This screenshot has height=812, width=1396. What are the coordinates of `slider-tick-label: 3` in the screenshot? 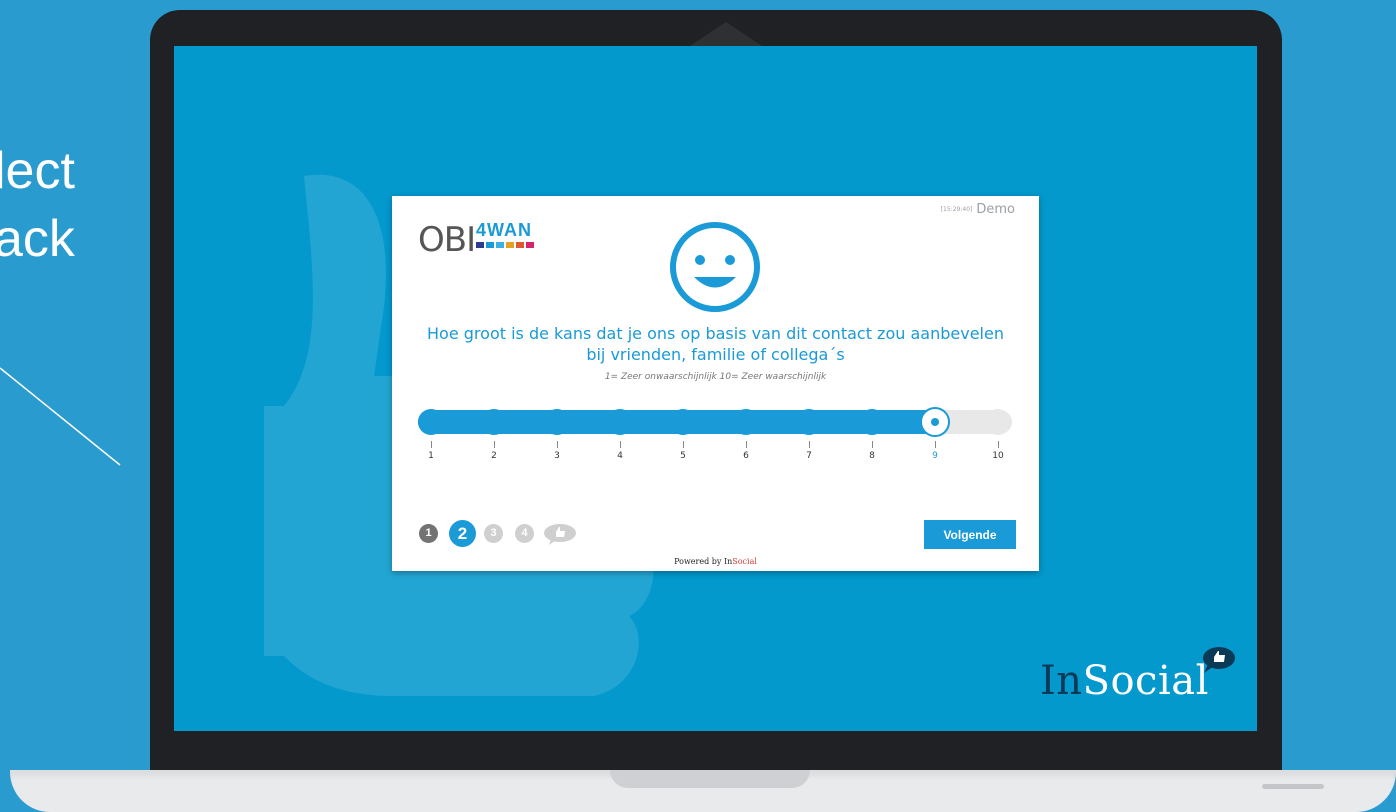 It's located at (557, 456).